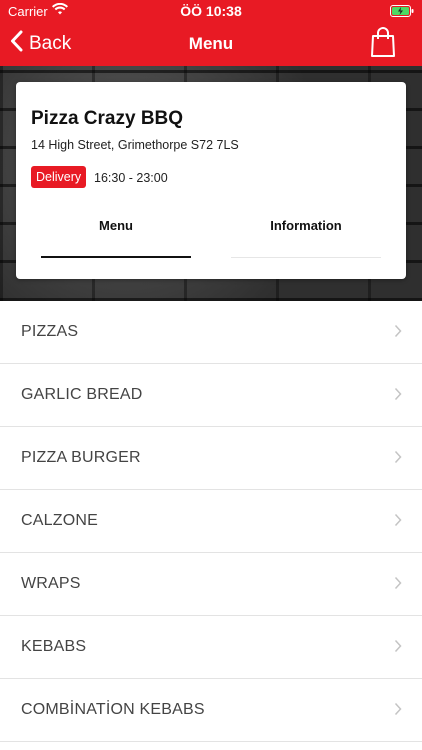  What do you see at coordinates (131, 178) in the screenshot?
I see `opening-hours: 16:30 - 23:00` at bounding box center [131, 178].